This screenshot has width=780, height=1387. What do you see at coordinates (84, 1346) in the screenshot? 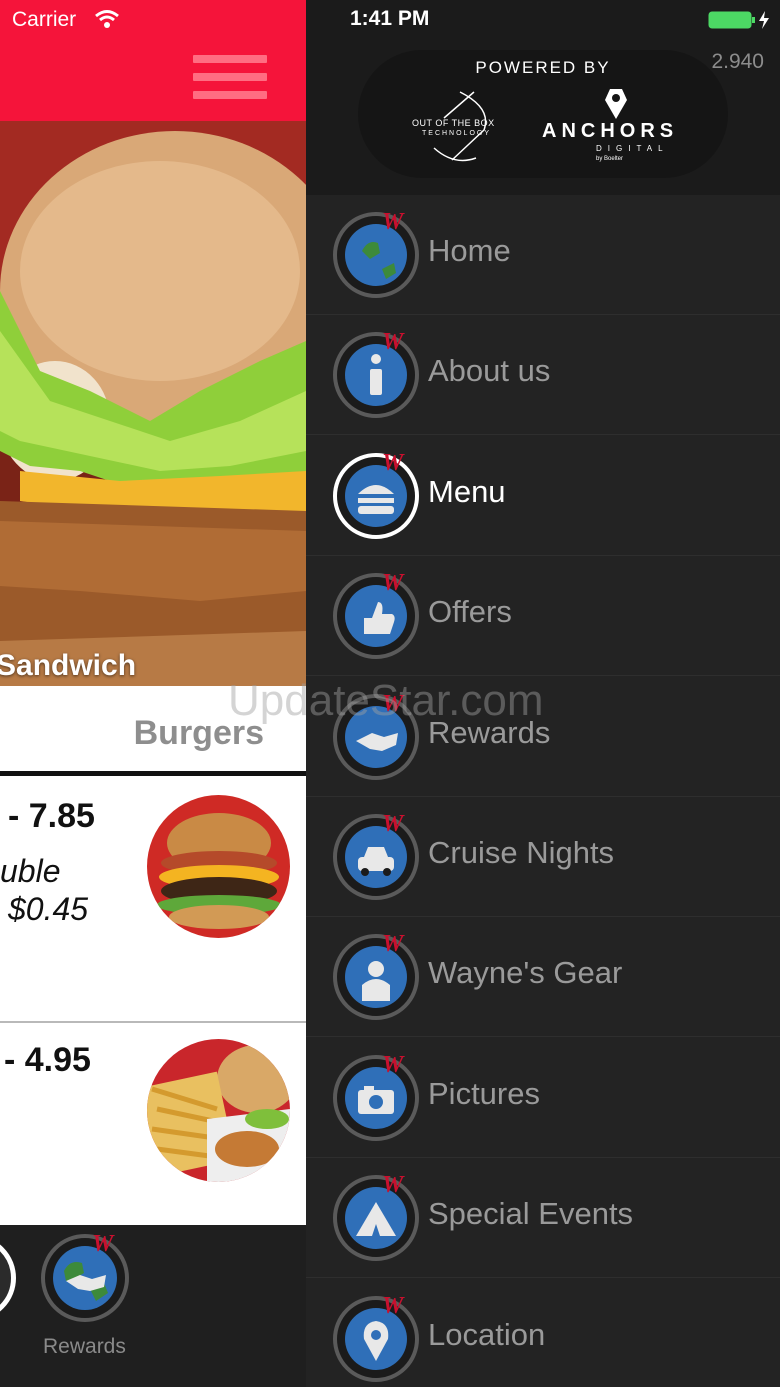
I see `tab-rewards-label: Rewards` at bounding box center [84, 1346].